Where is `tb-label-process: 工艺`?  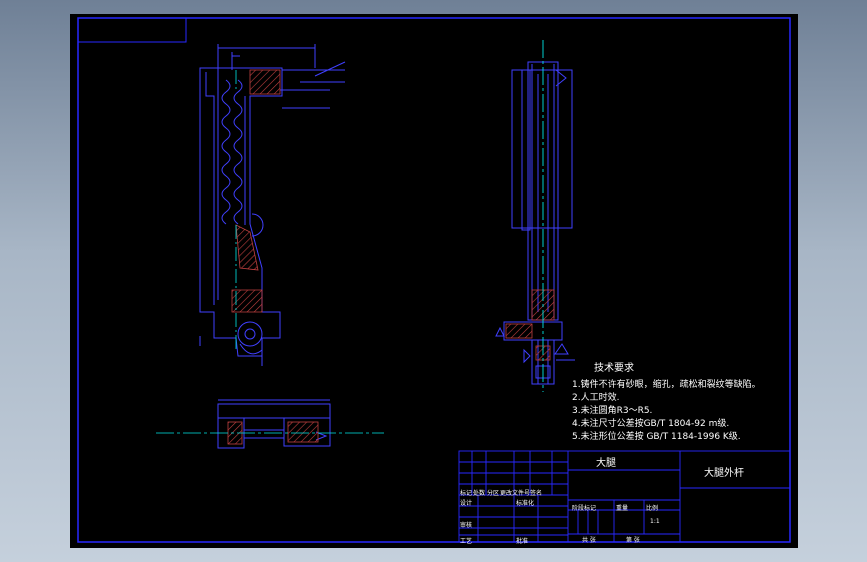 tb-label-process: 工艺 is located at coordinates (466, 541).